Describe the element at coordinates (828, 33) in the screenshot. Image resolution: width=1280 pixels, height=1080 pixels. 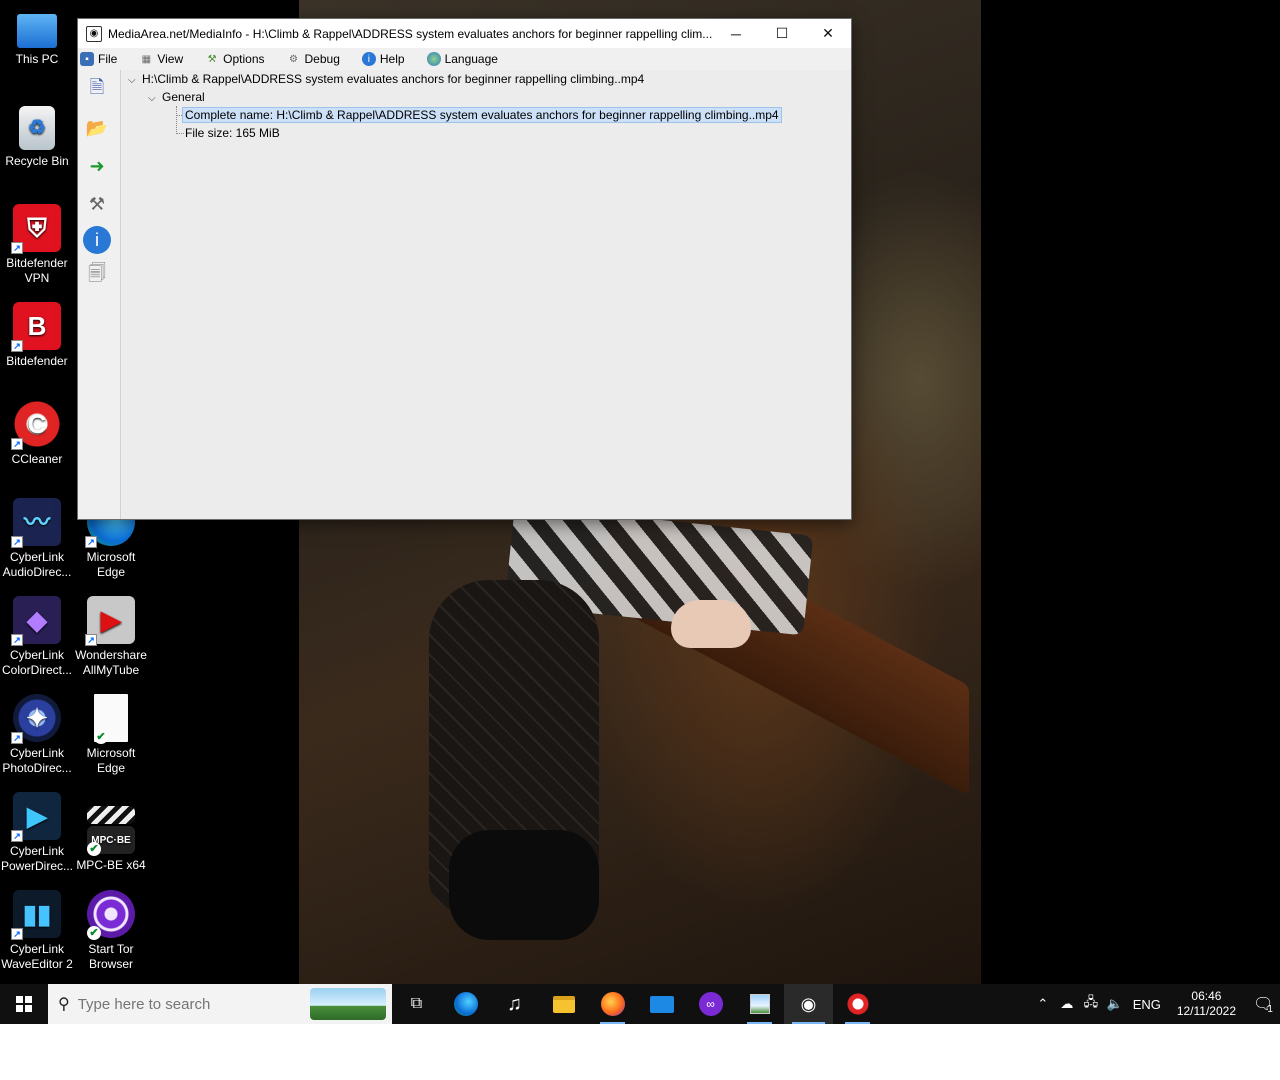
I see `close-button: ✕` at that location.